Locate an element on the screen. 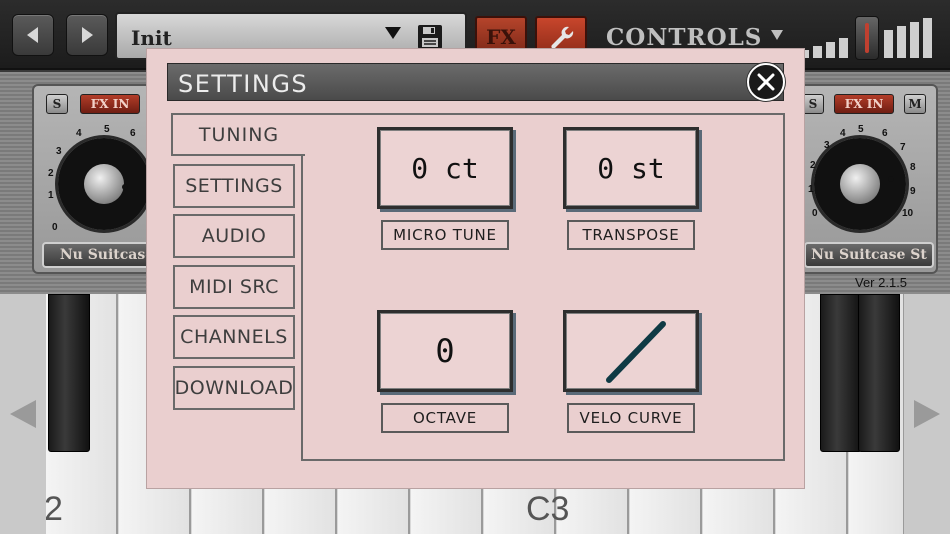  tab-download: DOWNLOAD is located at coordinates (234, 388).